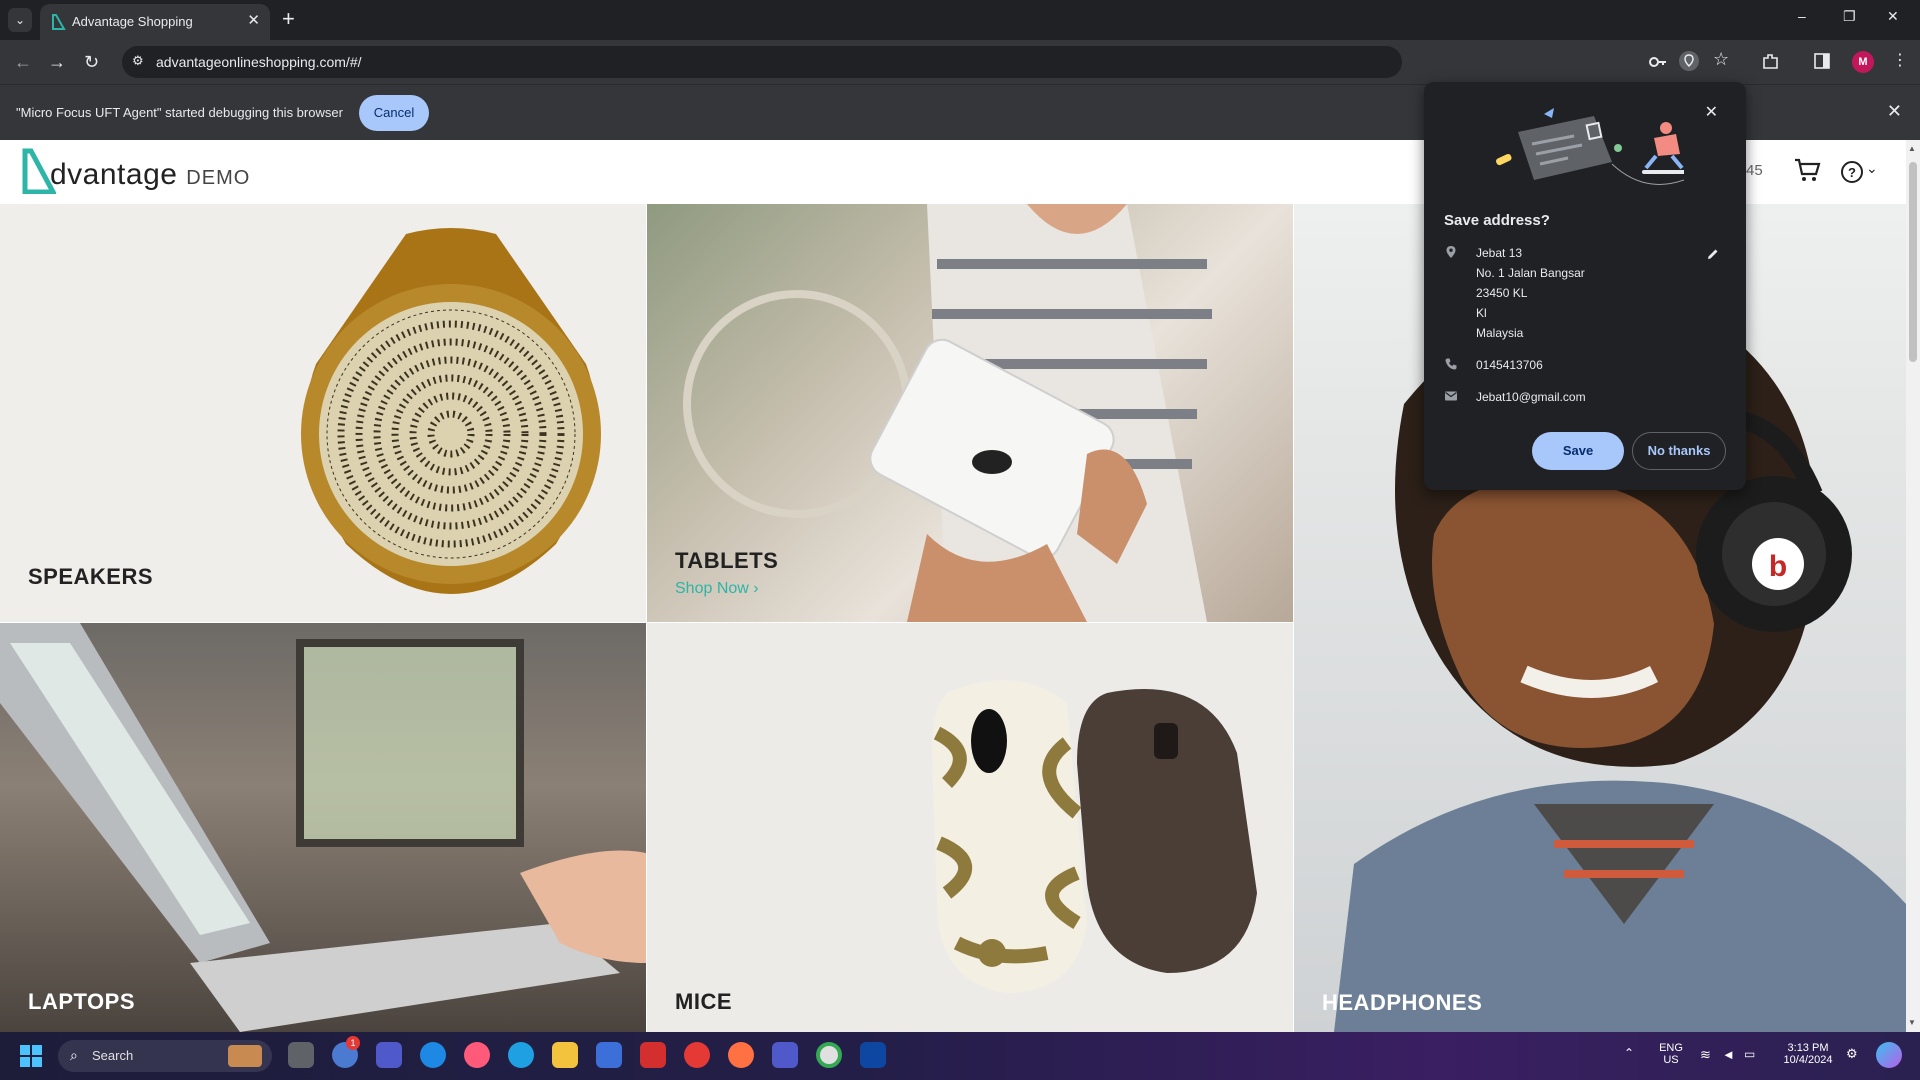 This screenshot has width=1920, height=1080. Describe the element at coordinates (1754, 170) in the screenshot. I see `header-partial-text: 45` at that location.